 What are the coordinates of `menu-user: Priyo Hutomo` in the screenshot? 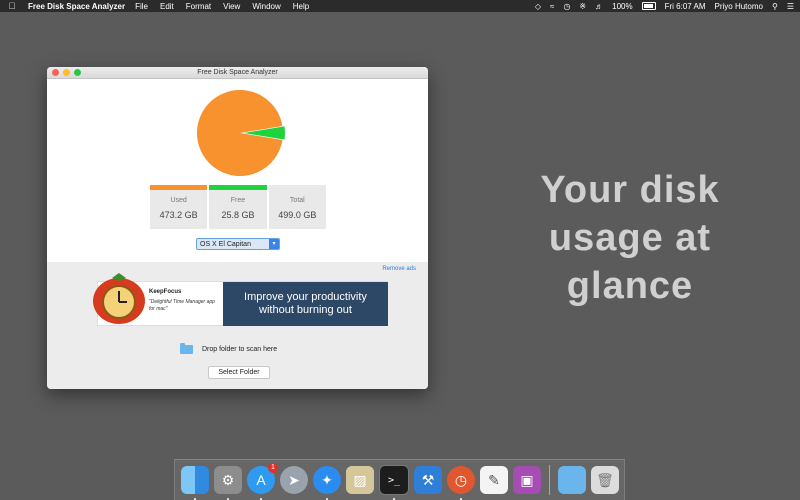 It's located at (739, 6).